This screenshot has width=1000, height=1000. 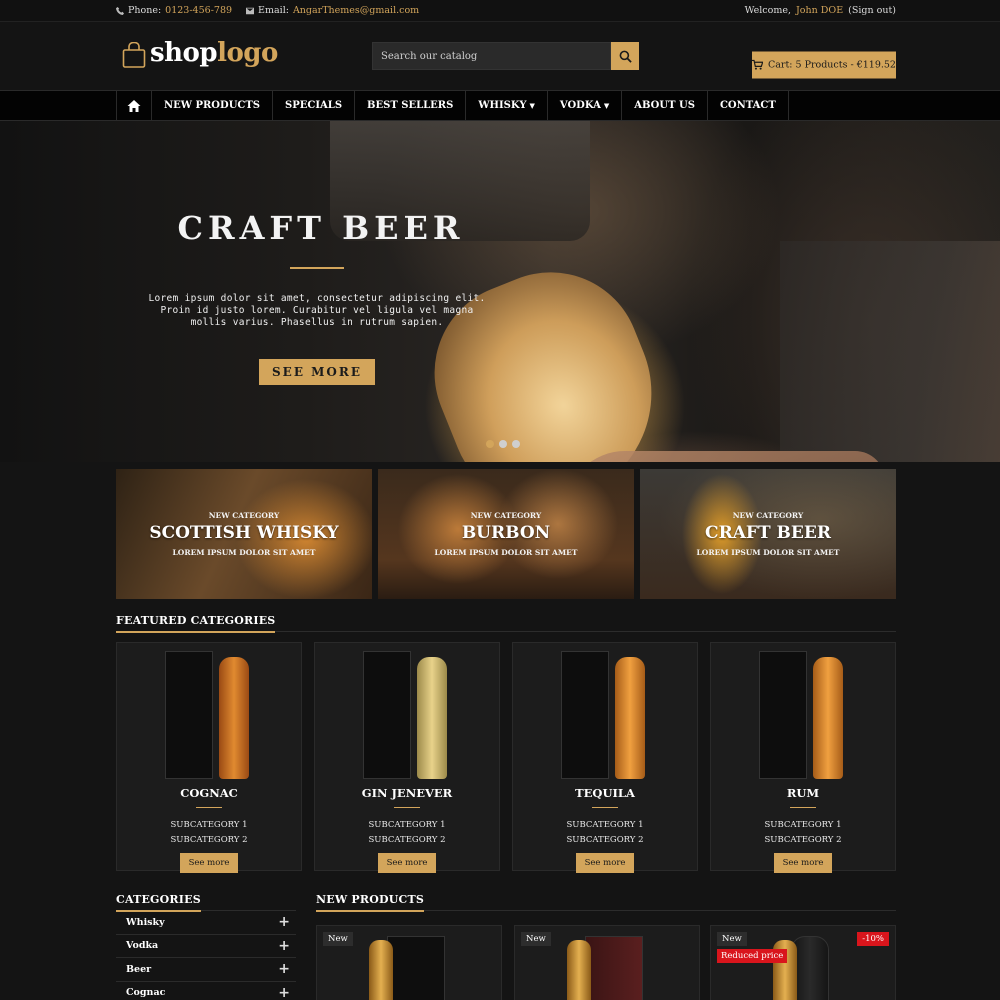 What do you see at coordinates (142, 946) in the screenshot?
I see `category-label: Vodka` at bounding box center [142, 946].